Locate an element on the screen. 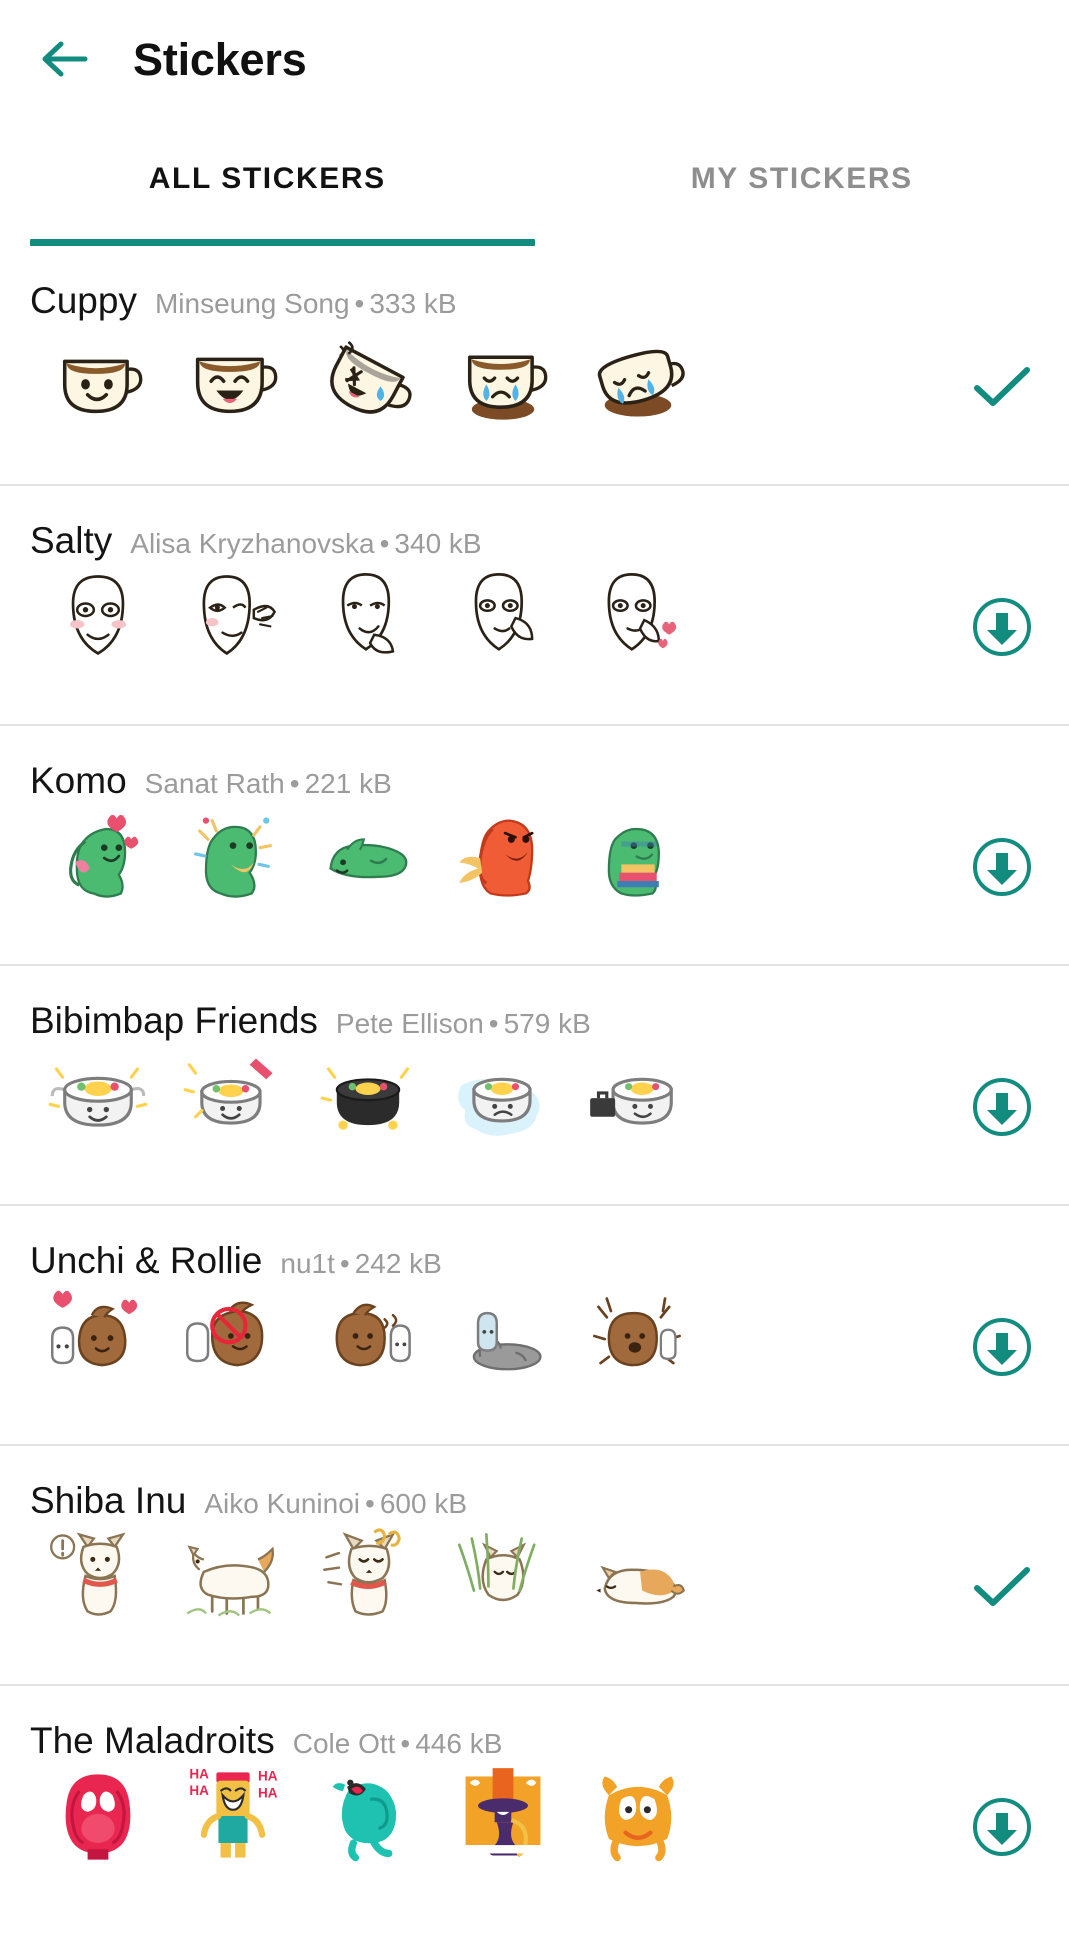 This screenshot has width=1069, height=1944. arrow-left-icon is located at coordinates (64, 59).